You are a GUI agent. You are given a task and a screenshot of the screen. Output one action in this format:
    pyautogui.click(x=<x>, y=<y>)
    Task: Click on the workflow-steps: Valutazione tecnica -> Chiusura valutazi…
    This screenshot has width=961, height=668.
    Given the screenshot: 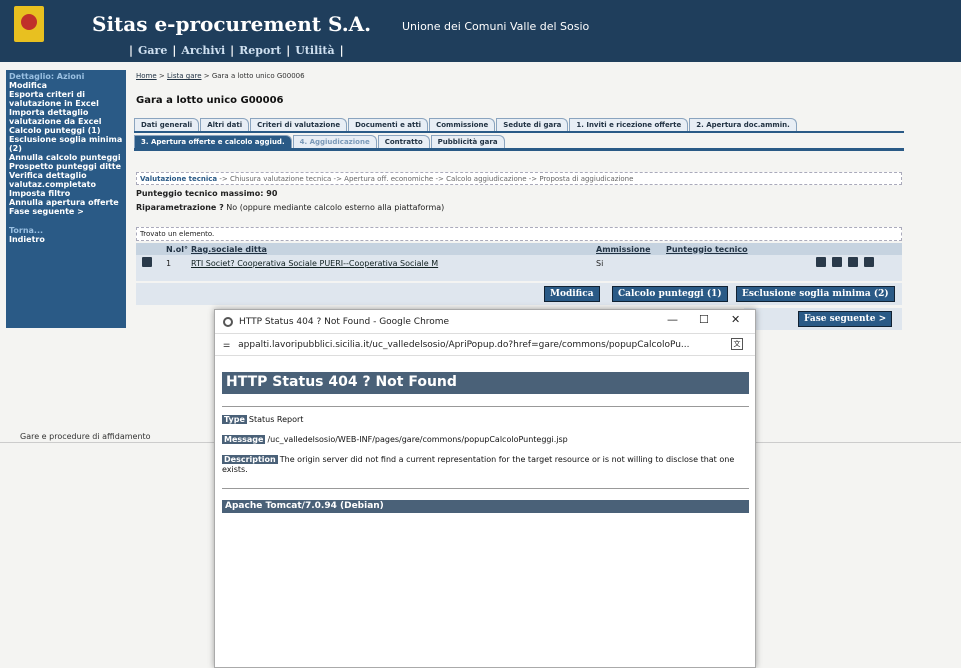 What is the action you would take?
    pyautogui.click(x=519, y=178)
    